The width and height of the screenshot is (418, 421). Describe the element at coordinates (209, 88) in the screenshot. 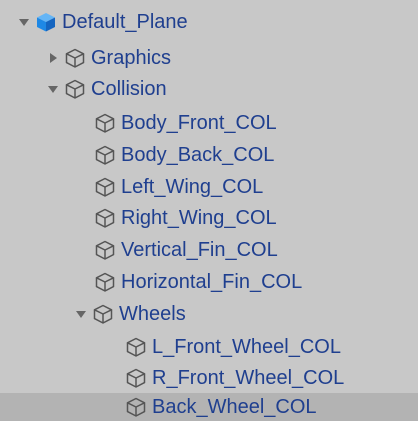

I see `hierarchy-item-collision: Collision` at that location.